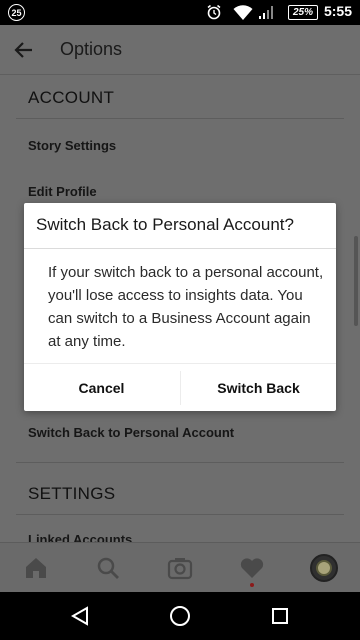 The width and height of the screenshot is (360, 640). I want to click on switch-back-button: Switch Back, so click(258, 387).